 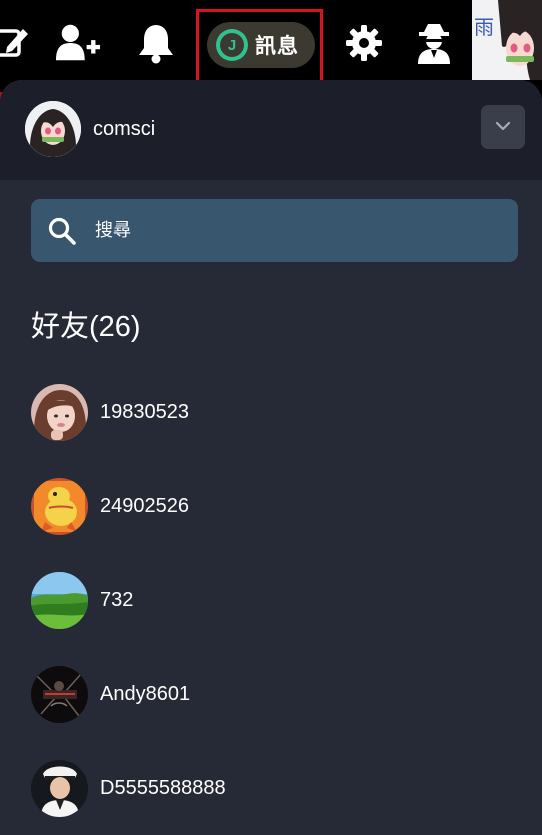 What do you see at coordinates (62, 231) in the screenshot?
I see `search-icon` at bounding box center [62, 231].